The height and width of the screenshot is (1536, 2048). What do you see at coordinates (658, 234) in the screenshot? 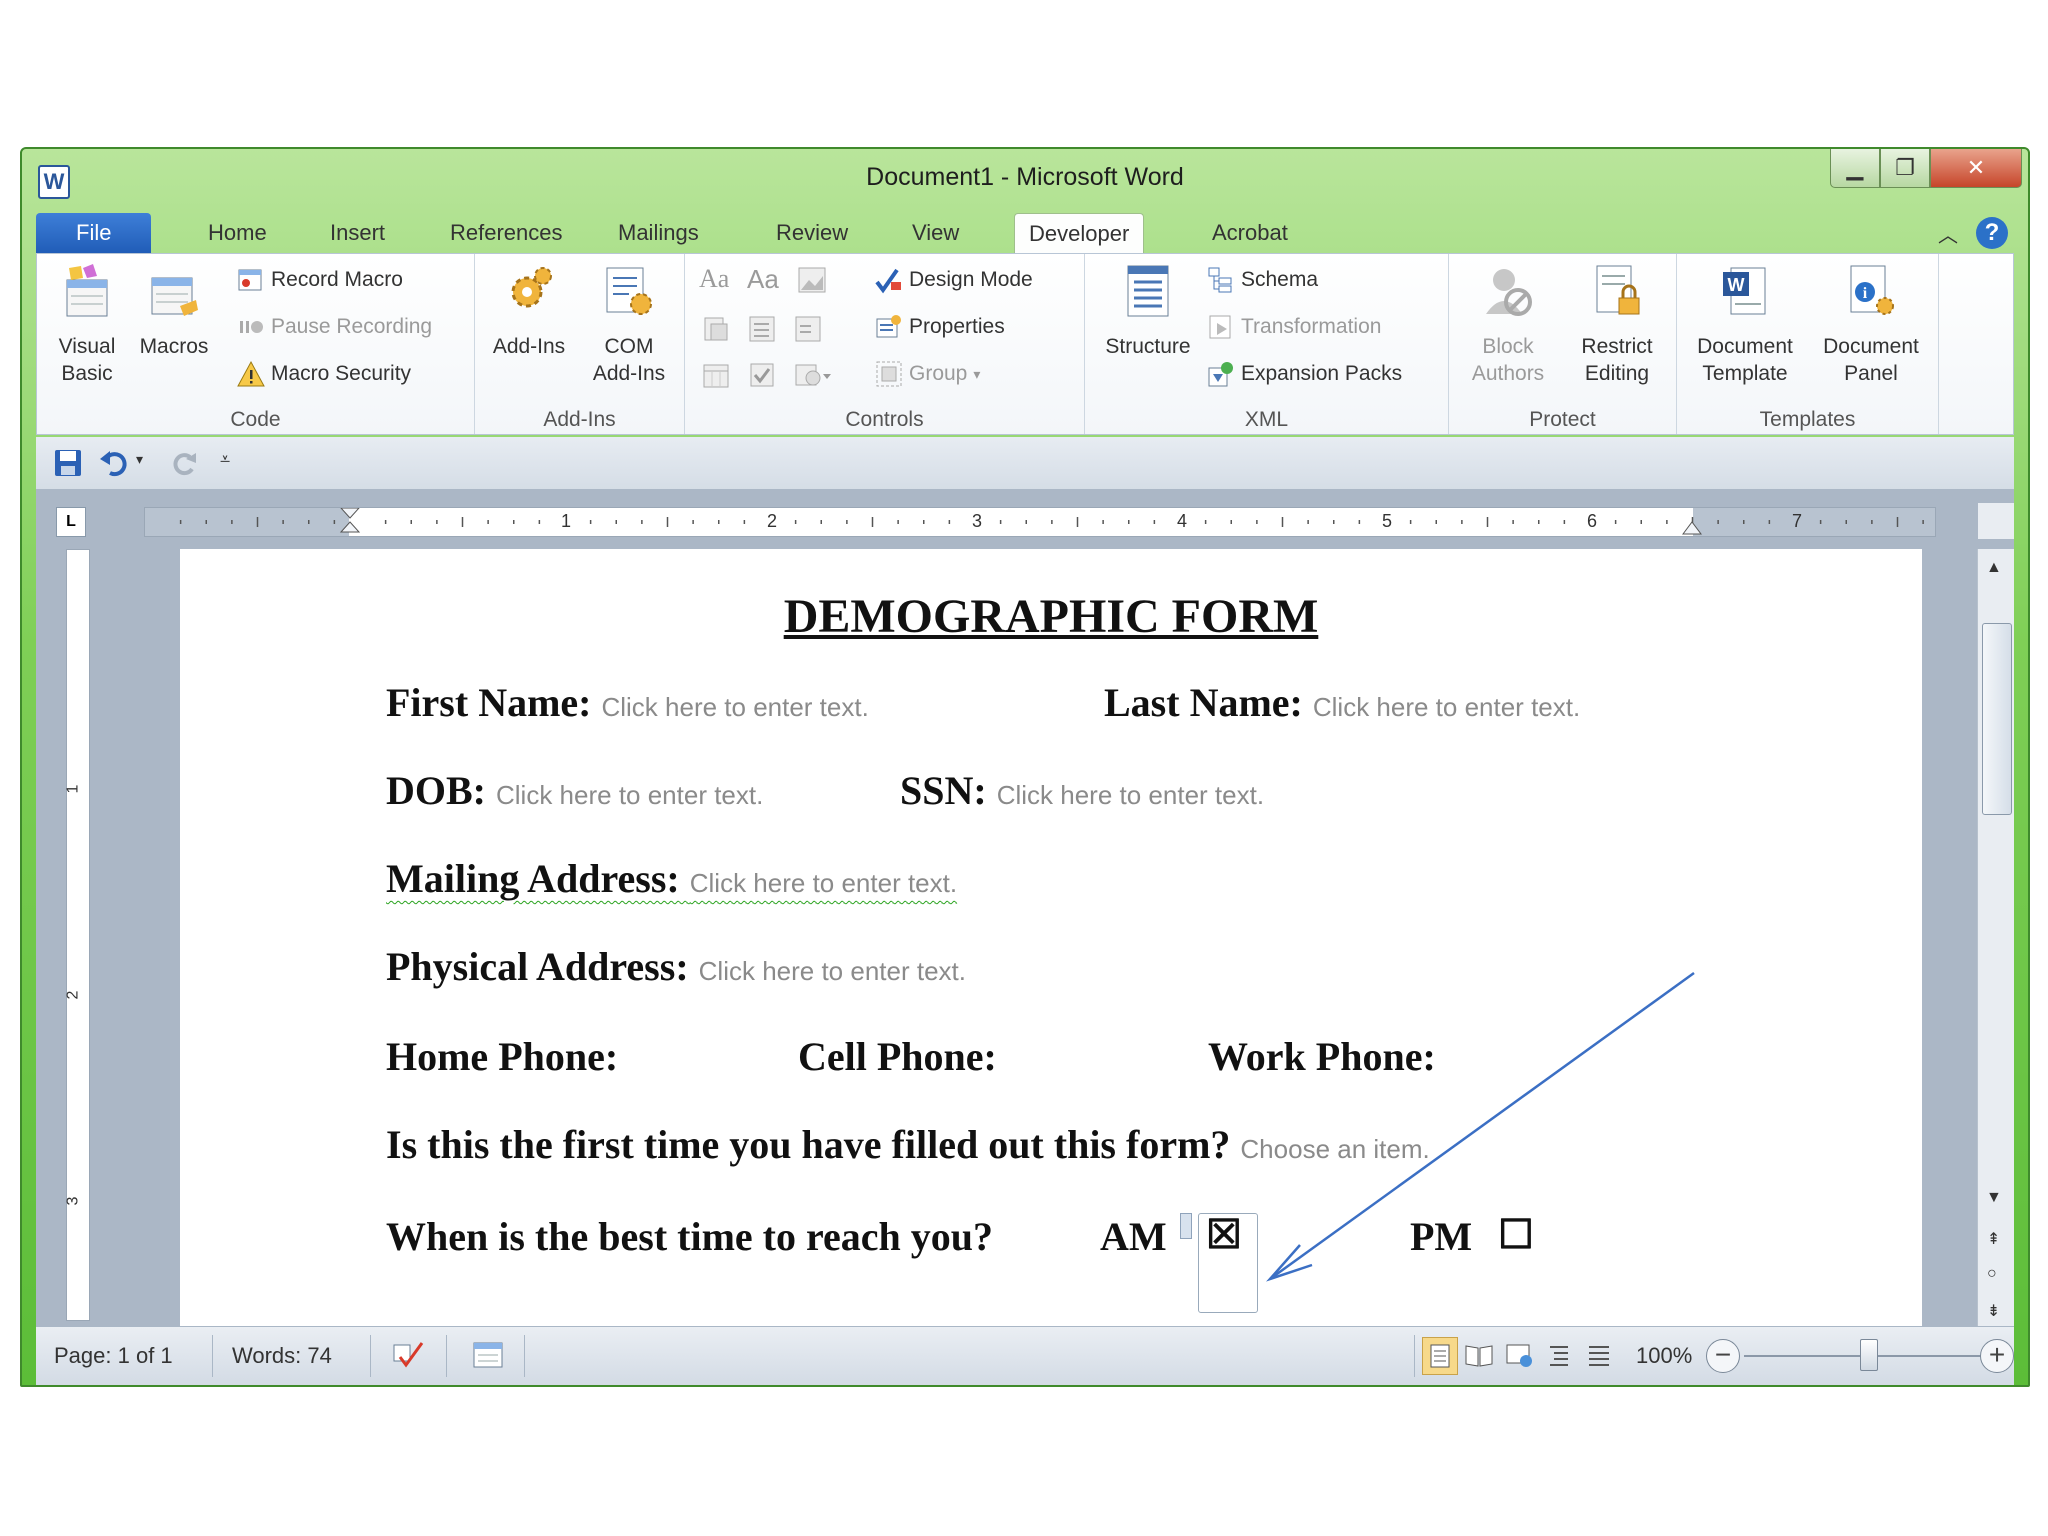
I see `tab-mailings: Mailings` at bounding box center [658, 234].